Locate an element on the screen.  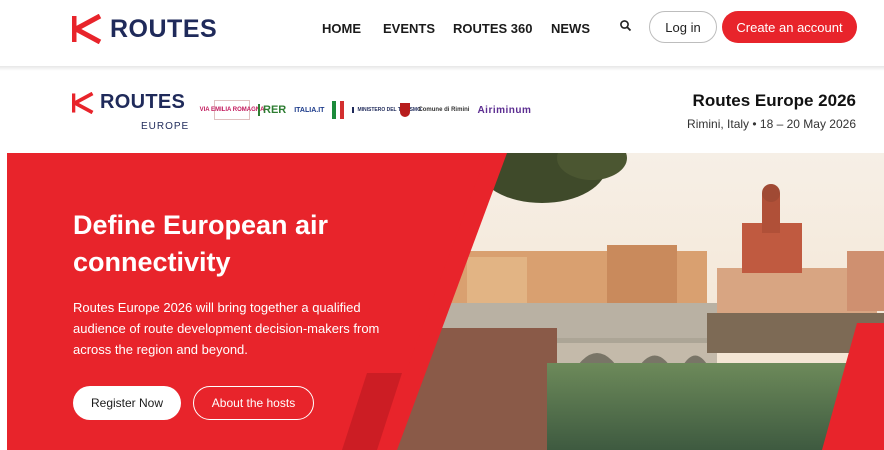
about-hosts-button: About the hosts is located at coordinates (253, 403).